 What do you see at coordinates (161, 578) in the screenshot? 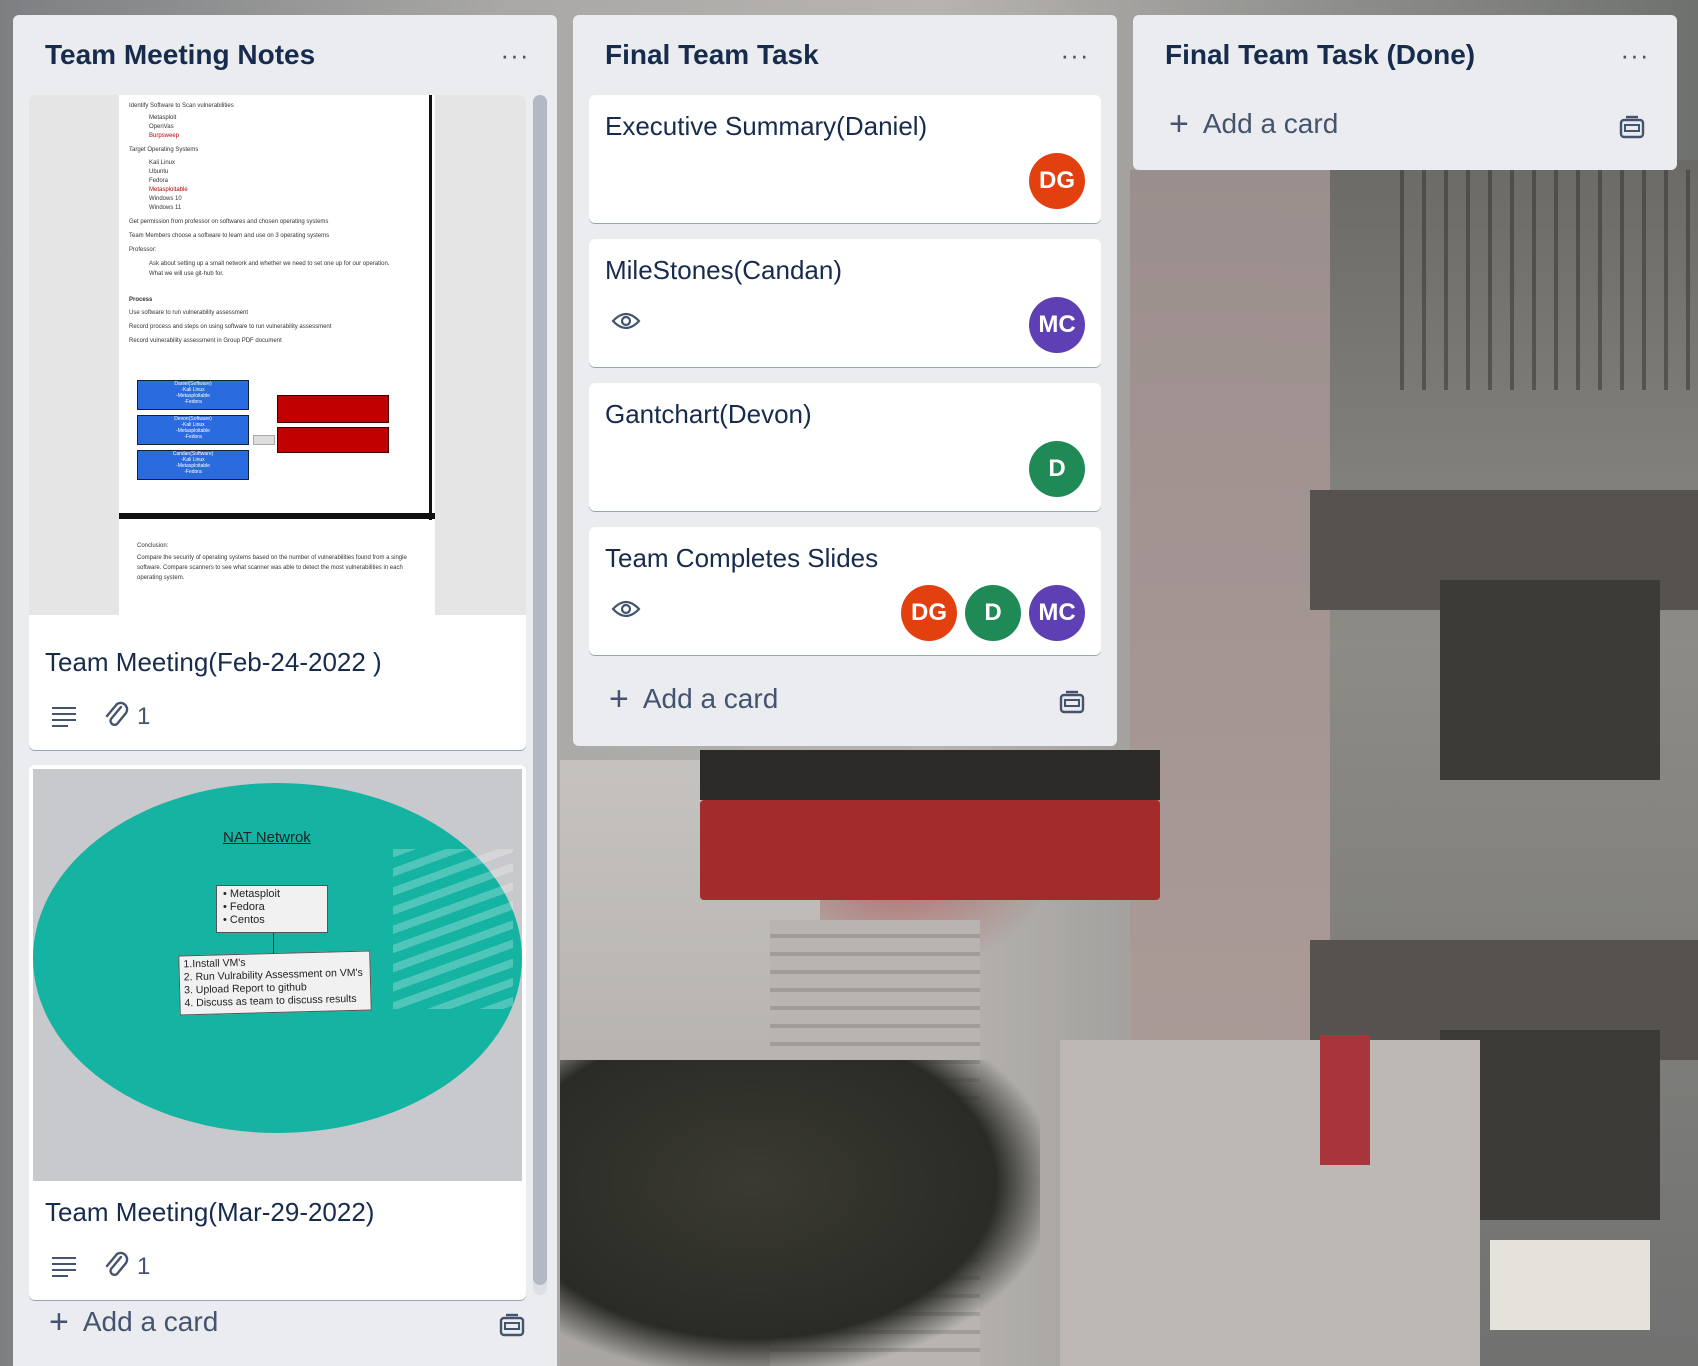
I see `doc-line: operating system.` at bounding box center [161, 578].